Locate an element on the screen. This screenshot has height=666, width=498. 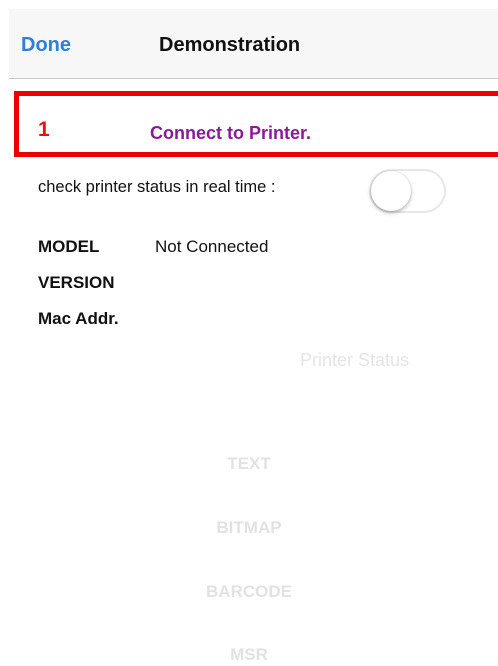
page-title: Demonstration is located at coordinates (230, 45).